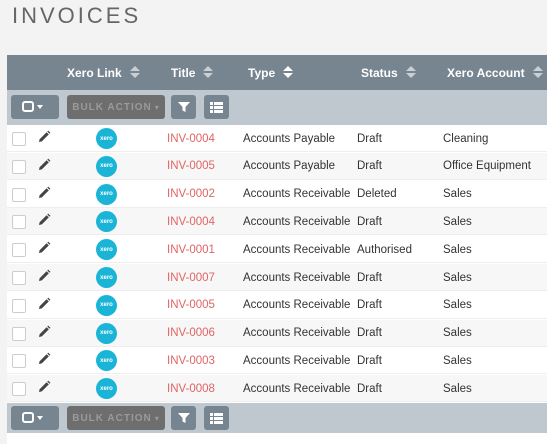  What do you see at coordinates (495, 72) in the screenshot?
I see `column-header-xero-account: Xero Account` at bounding box center [495, 72].